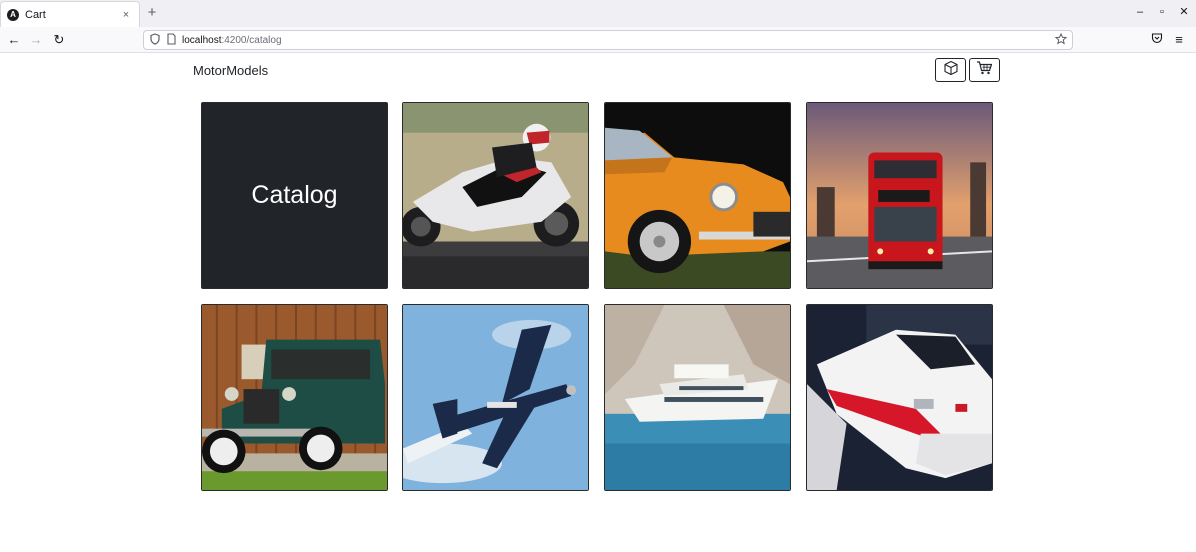 The width and height of the screenshot is (1196, 552). I want to click on tab-title: Cart, so click(35, 14).